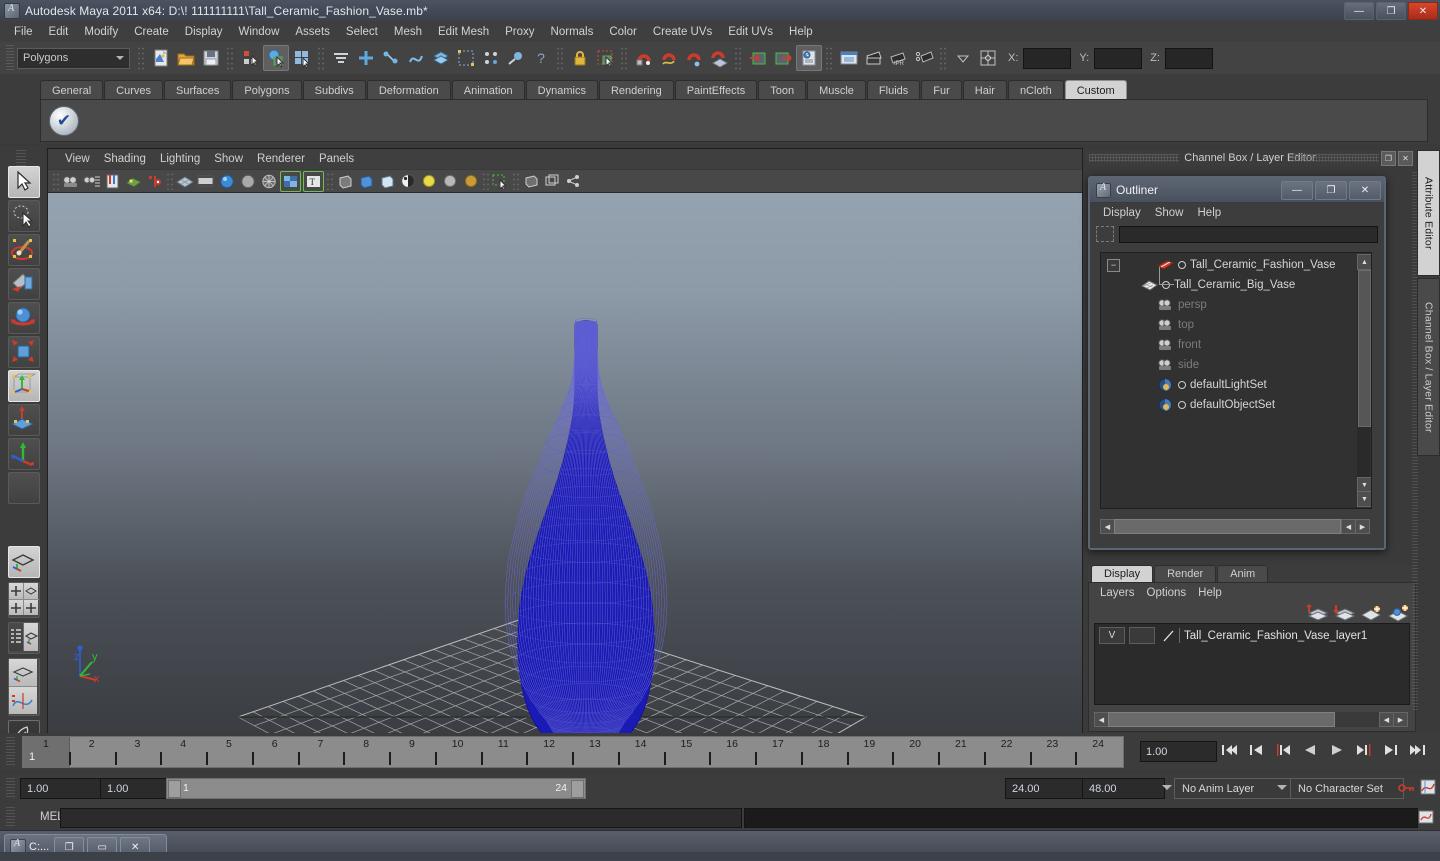  What do you see at coordinates (211, 58) in the screenshot?
I see `save-scene-icon` at bounding box center [211, 58].